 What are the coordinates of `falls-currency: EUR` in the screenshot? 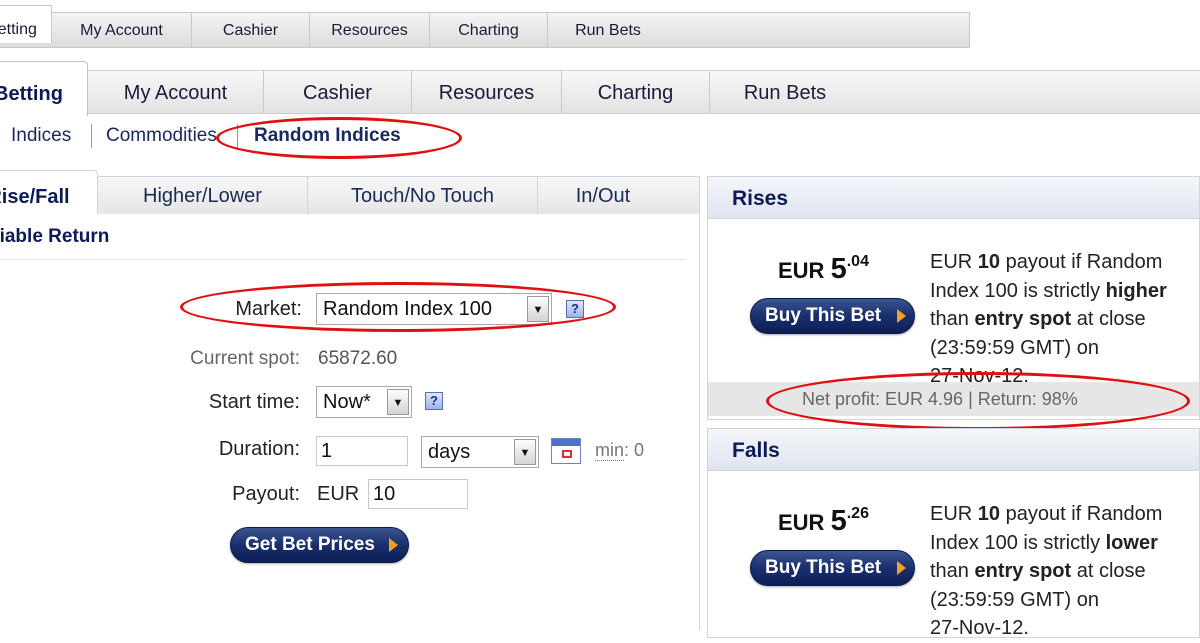 It's located at (801, 522).